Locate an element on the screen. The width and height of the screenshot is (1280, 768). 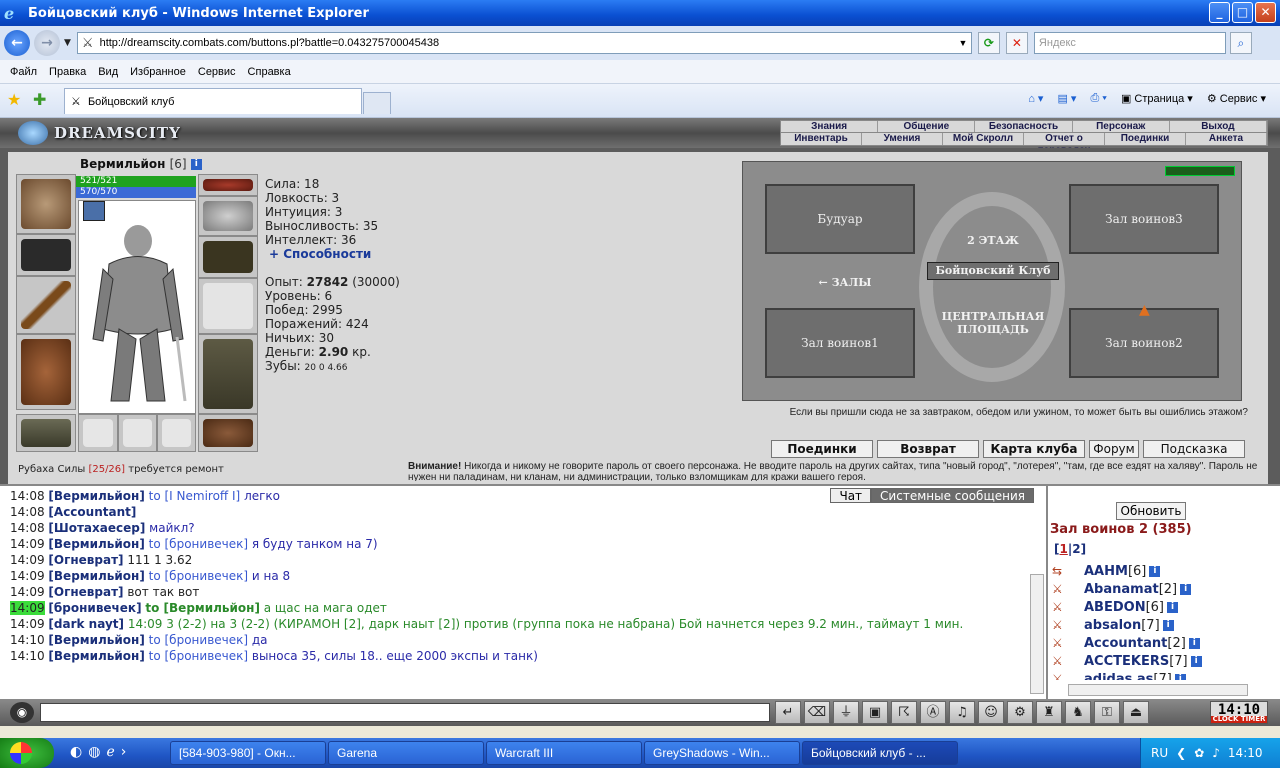
character-info-icon: i is located at coordinates (196, 164).